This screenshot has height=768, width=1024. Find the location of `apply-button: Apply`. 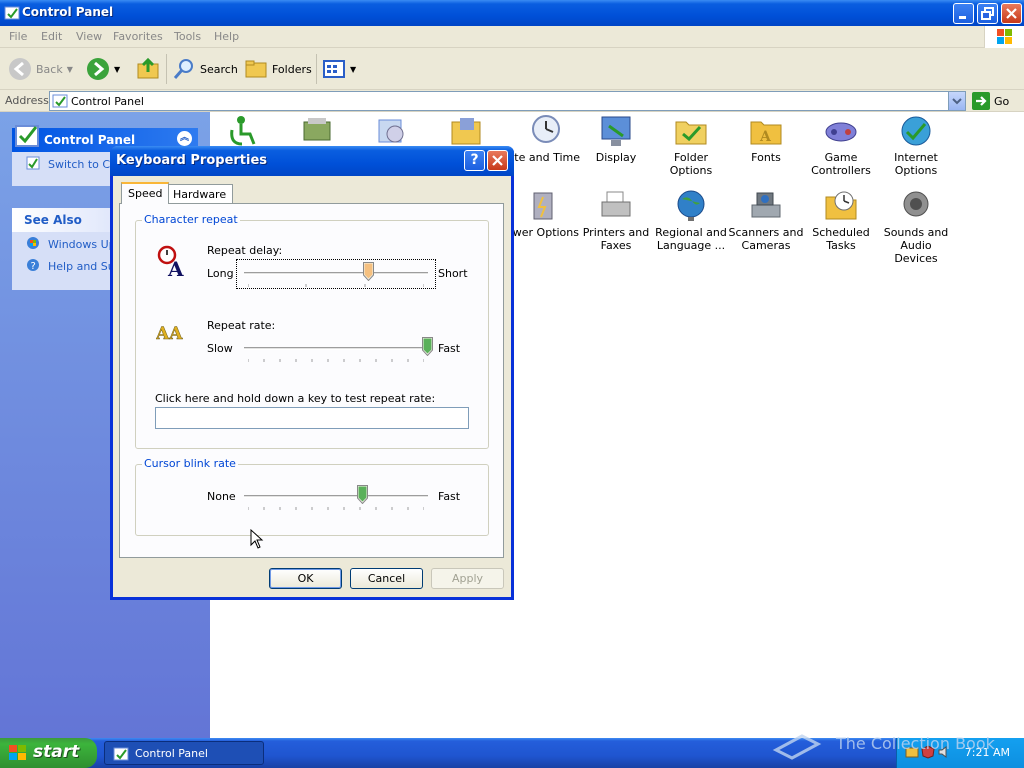

apply-button: Apply is located at coordinates (467, 578).